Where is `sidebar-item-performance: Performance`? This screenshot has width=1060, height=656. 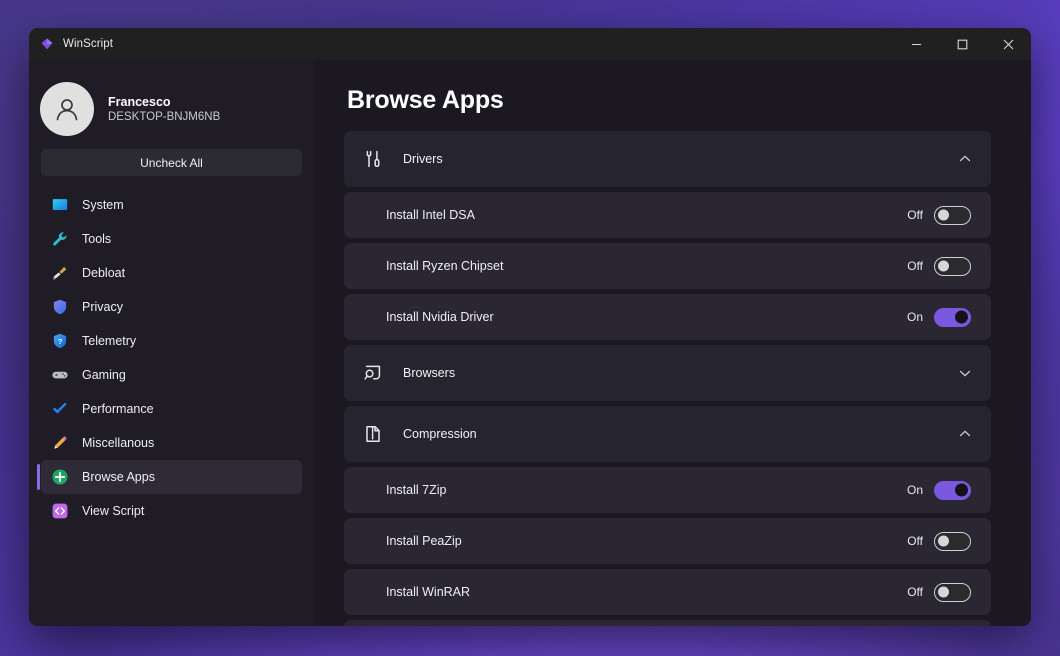 sidebar-item-performance: Performance is located at coordinates (171, 409).